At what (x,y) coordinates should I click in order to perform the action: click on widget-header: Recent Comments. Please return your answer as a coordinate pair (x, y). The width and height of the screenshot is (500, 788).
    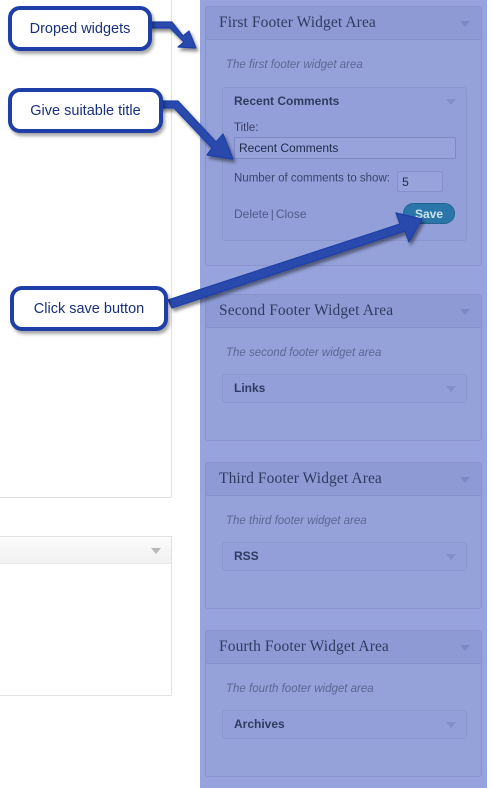
    Looking at the image, I should click on (344, 101).